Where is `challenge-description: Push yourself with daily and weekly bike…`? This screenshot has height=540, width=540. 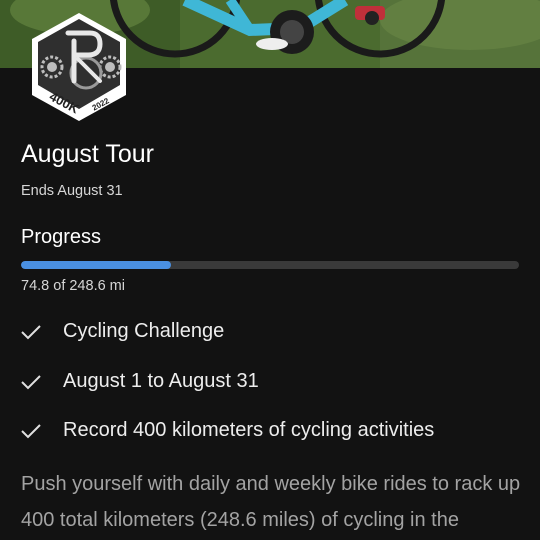
challenge-description: Push yourself with daily and weekly bike… is located at coordinates (271, 502).